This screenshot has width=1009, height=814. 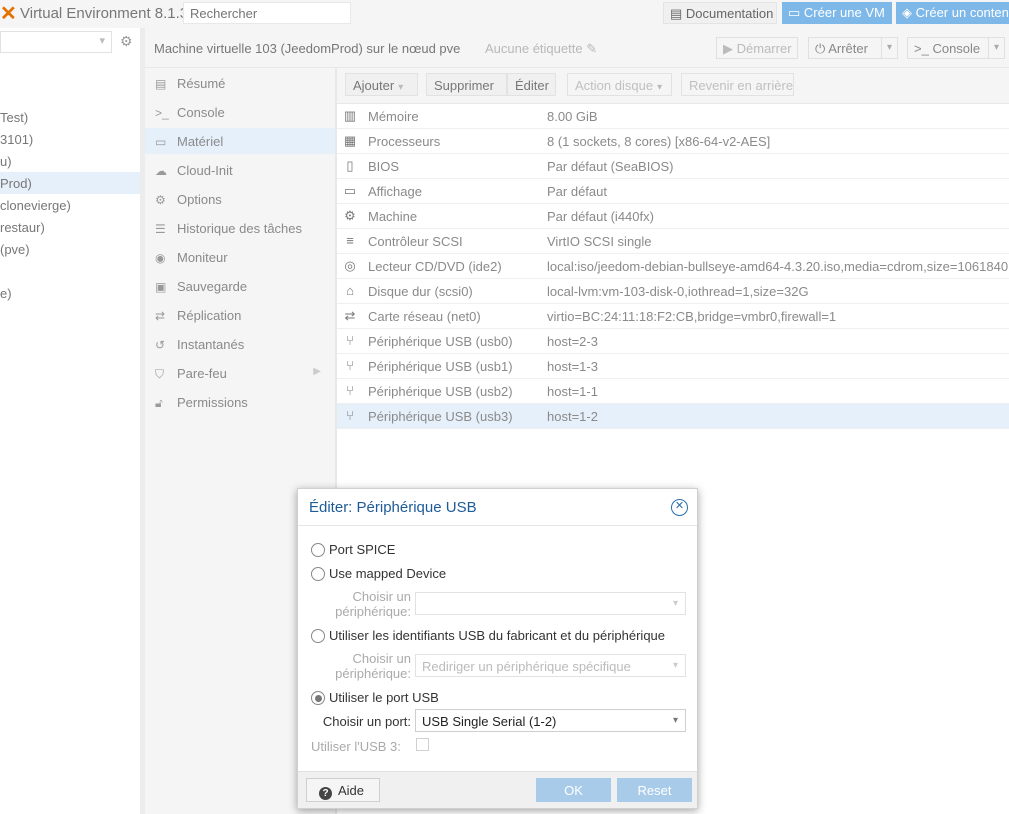 What do you see at coordinates (70, 249) in the screenshot?
I see `tree-item: (pve)` at bounding box center [70, 249].